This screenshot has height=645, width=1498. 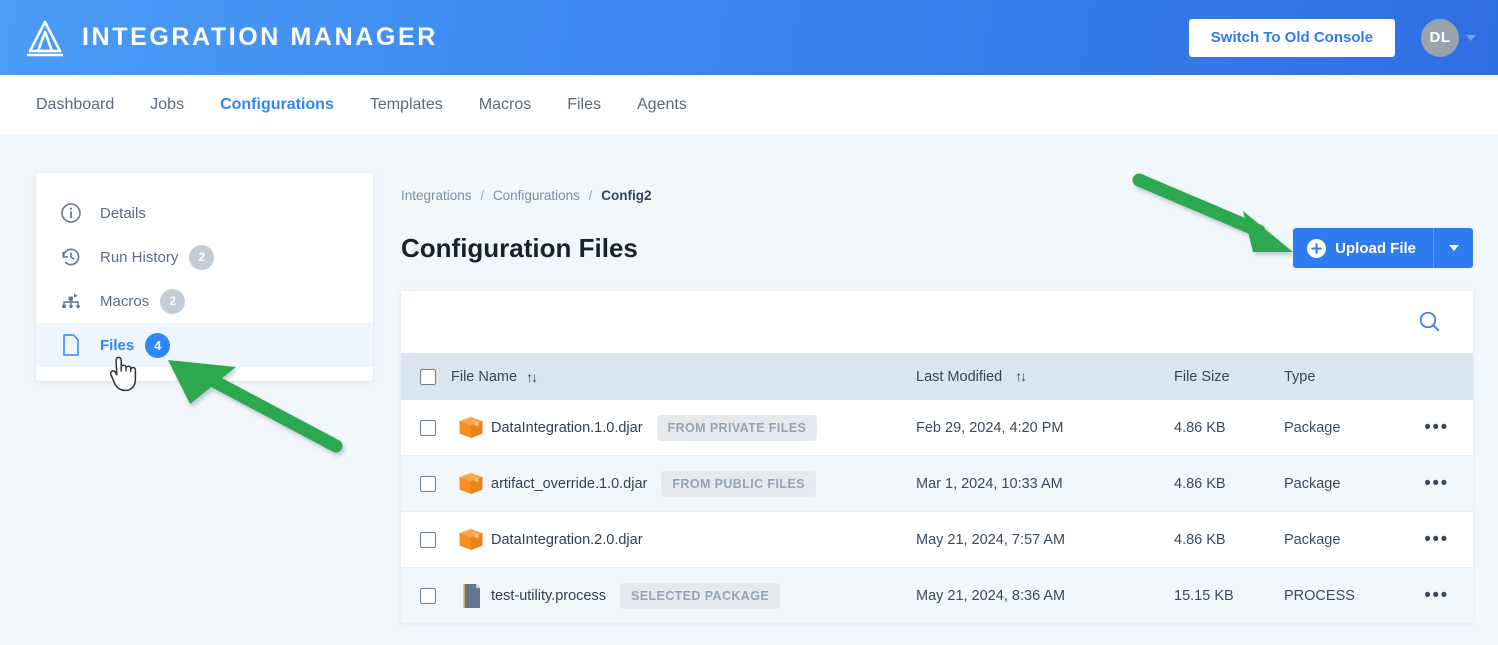 What do you see at coordinates (1045, 376) in the screenshot?
I see `column-header-last-modified: Last Modified ↑↓` at bounding box center [1045, 376].